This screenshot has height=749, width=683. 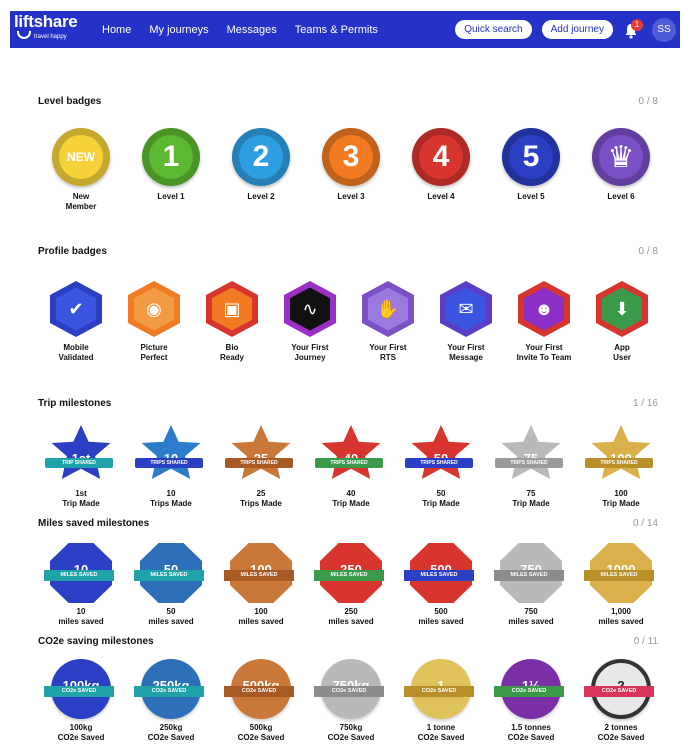 I want to click on miles-badge-art: 250 MILES SAVED, so click(x=349, y=573).